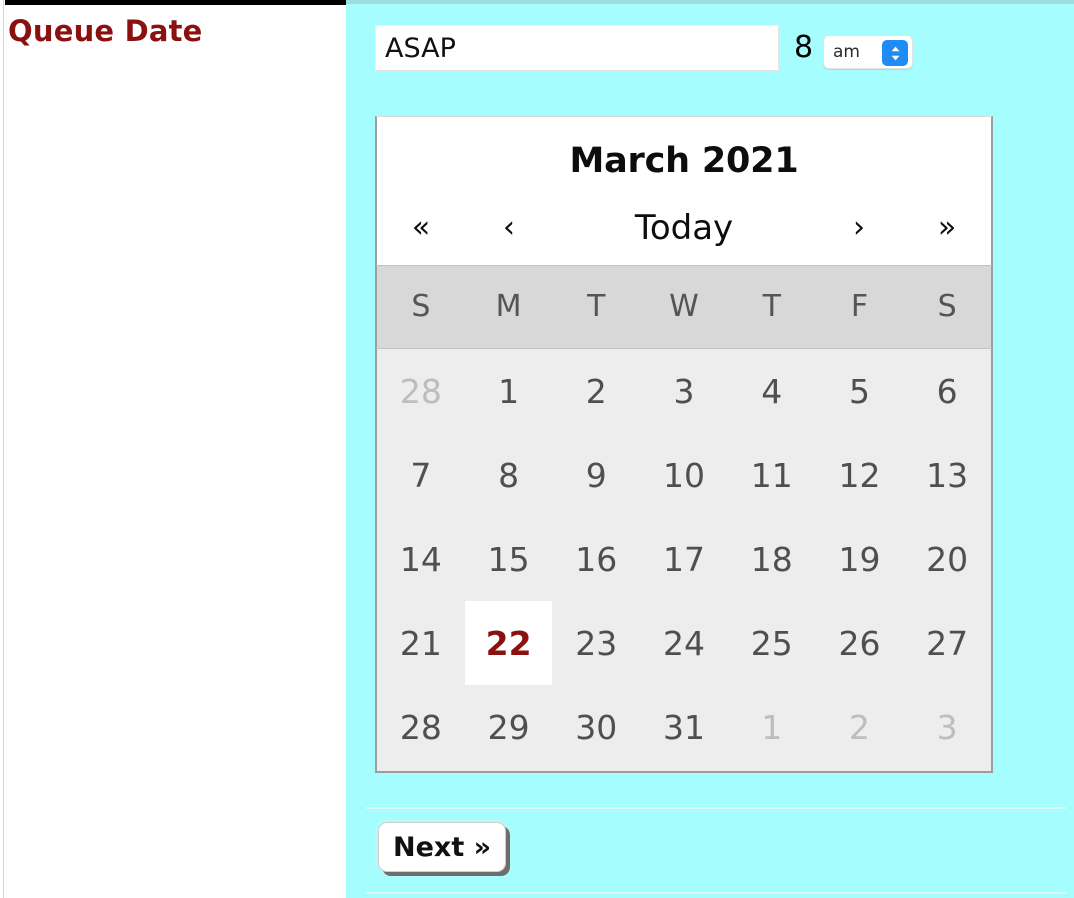 This screenshot has height=898, width=1074. I want to click on calendar-day: 18, so click(772, 559).